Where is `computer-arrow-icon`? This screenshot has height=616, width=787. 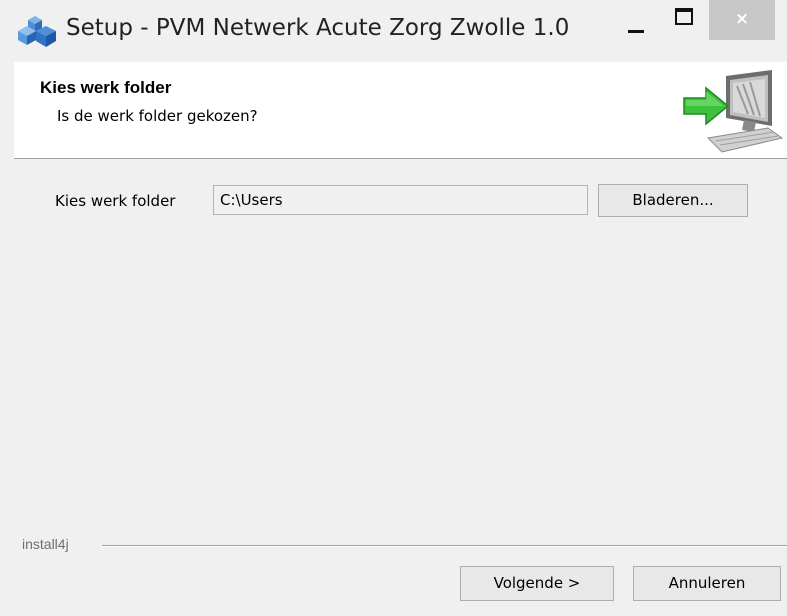 computer-arrow-icon is located at coordinates (733, 111).